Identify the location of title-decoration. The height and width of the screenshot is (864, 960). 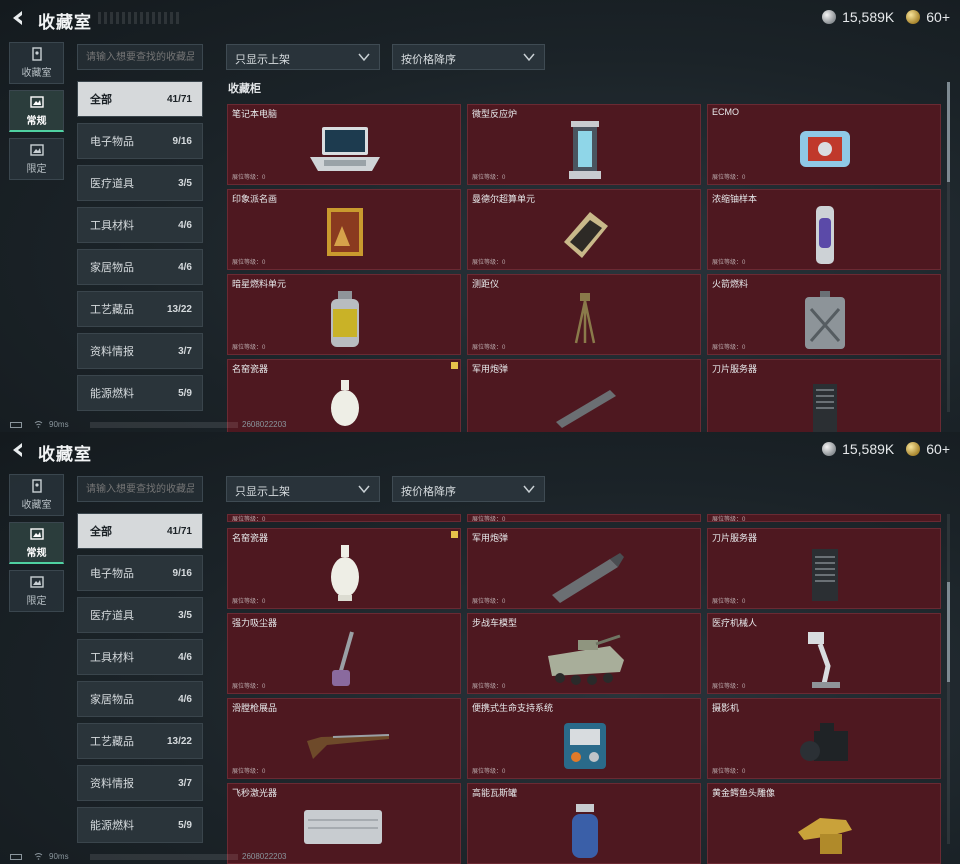
(139, 18).